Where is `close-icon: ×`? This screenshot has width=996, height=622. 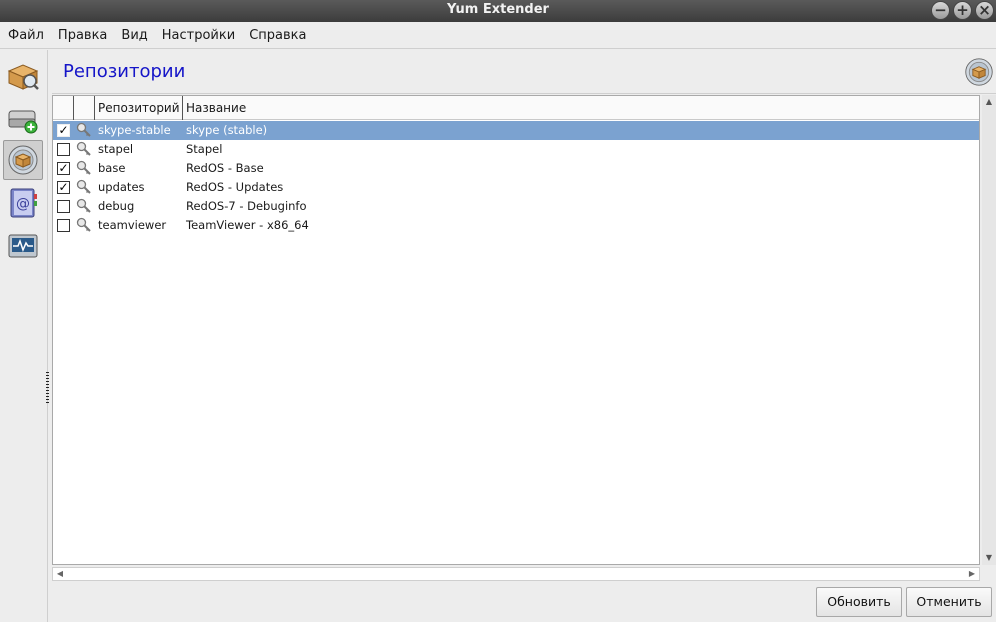 close-icon: × is located at coordinates (984, 10).